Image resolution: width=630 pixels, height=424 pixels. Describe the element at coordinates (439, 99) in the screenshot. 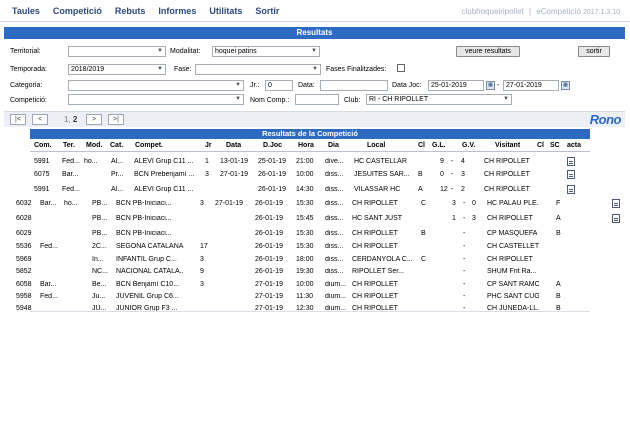

I see `club-select: RI - CH RIPOLLET ▼` at that location.